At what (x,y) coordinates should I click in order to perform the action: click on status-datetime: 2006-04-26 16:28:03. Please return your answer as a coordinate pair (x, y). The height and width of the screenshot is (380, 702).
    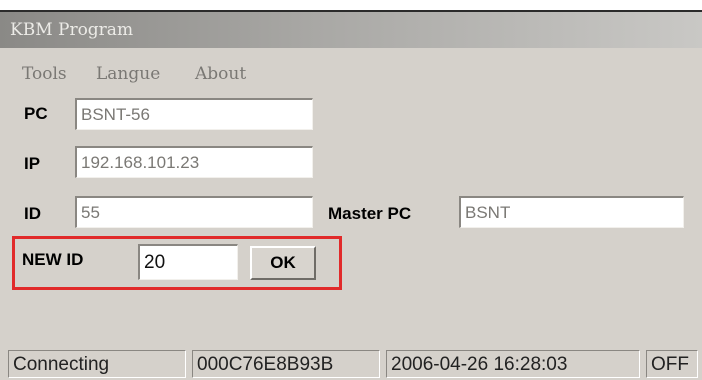
    Looking at the image, I should click on (513, 364).